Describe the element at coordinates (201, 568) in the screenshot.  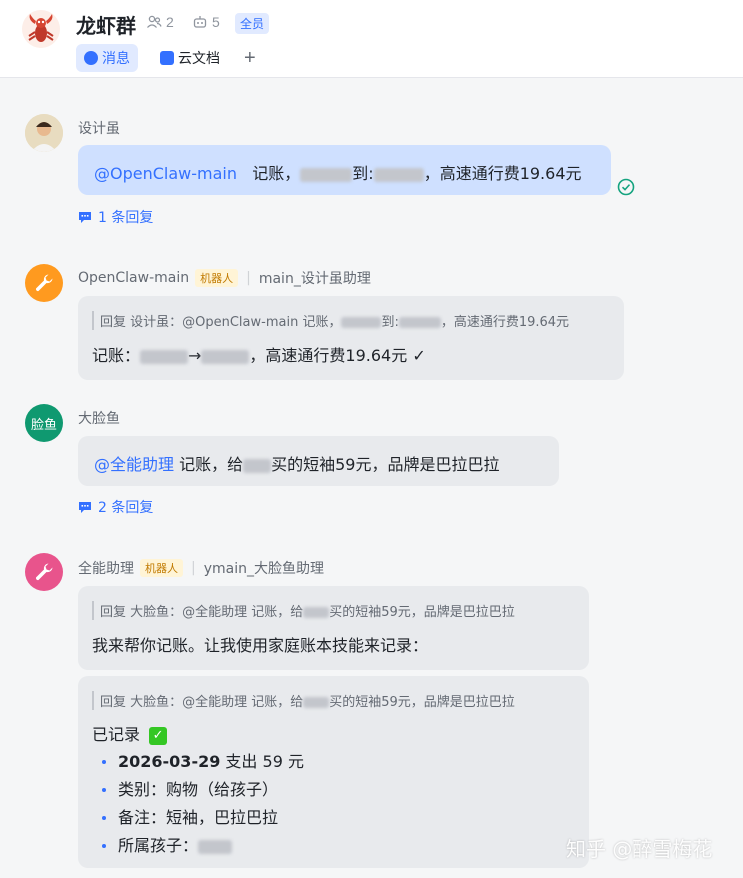
I see `sender-name-row: 全能助理 机器人 | ymain_大脸鱼助理` at that location.